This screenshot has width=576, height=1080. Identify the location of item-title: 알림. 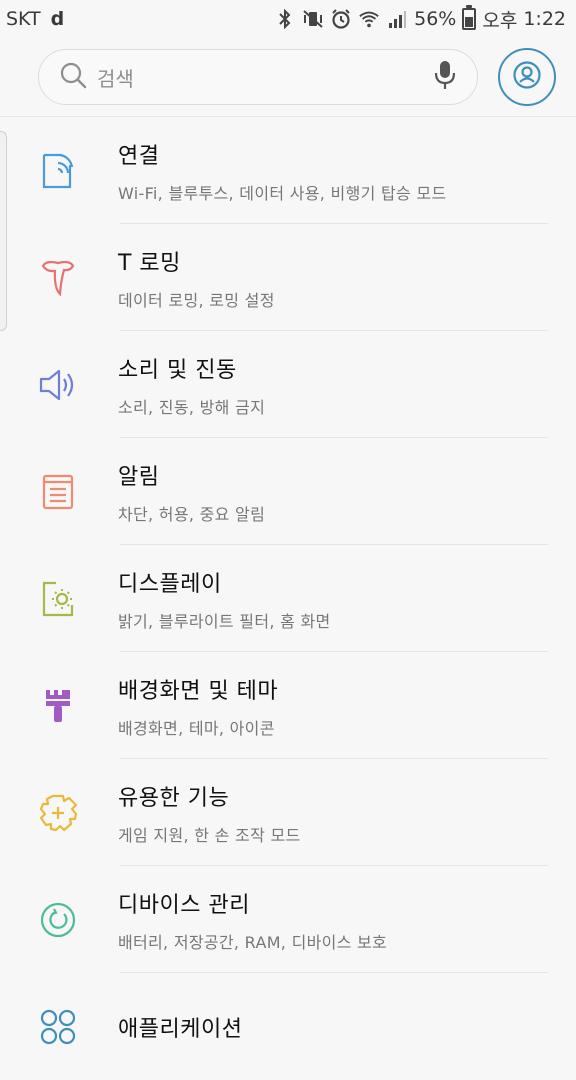
(139, 477).